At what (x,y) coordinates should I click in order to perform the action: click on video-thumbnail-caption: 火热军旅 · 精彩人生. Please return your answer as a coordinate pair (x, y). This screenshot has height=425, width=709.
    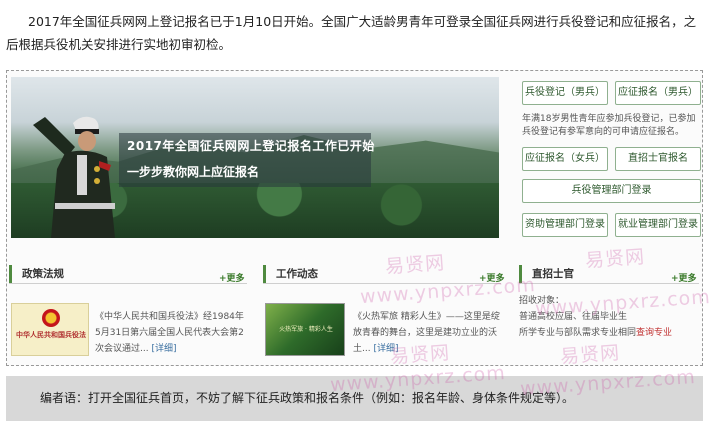
    Looking at the image, I should click on (306, 329).